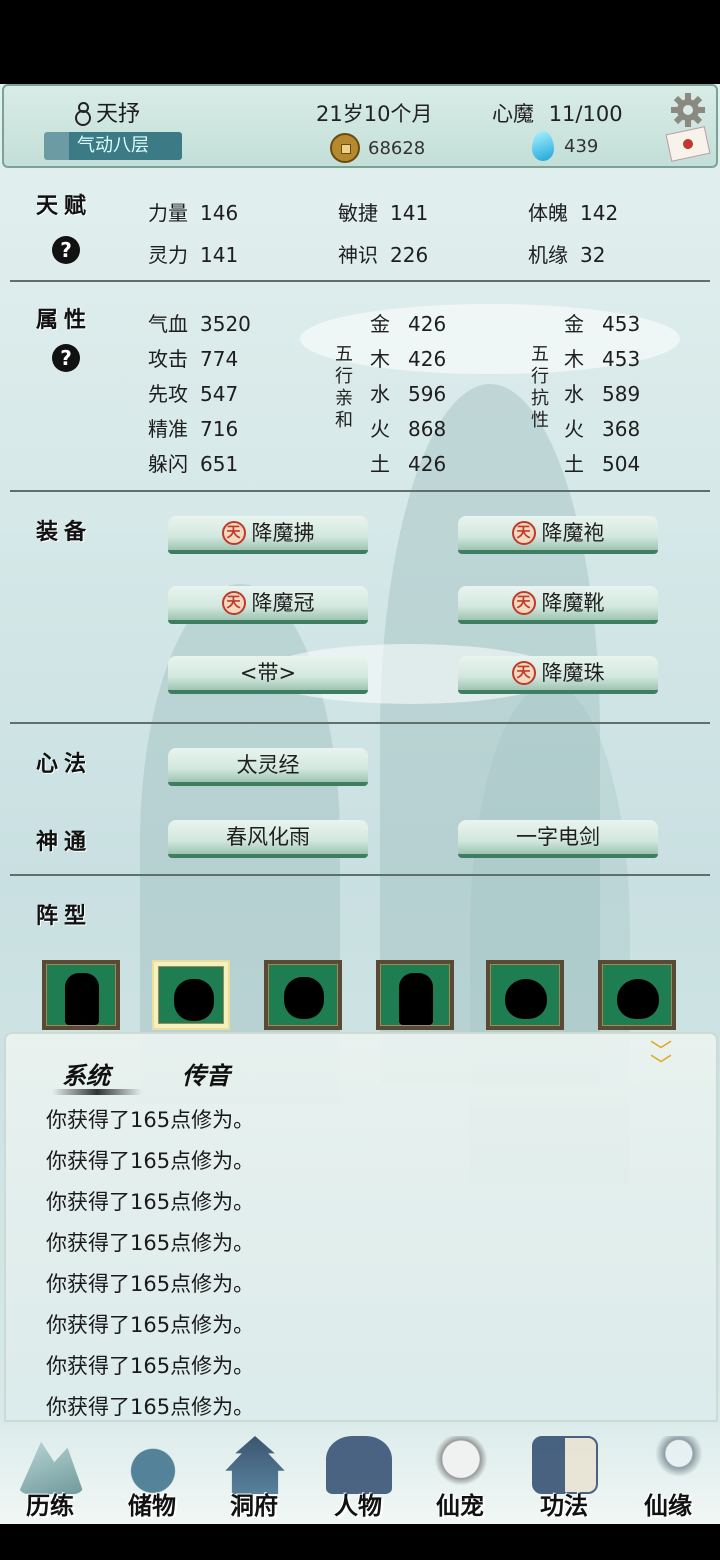 The width and height of the screenshot is (720, 1560). What do you see at coordinates (513, 114) in the screenshot?
I see `xinmo-label: 心魔` at bounding box center [513, 114].